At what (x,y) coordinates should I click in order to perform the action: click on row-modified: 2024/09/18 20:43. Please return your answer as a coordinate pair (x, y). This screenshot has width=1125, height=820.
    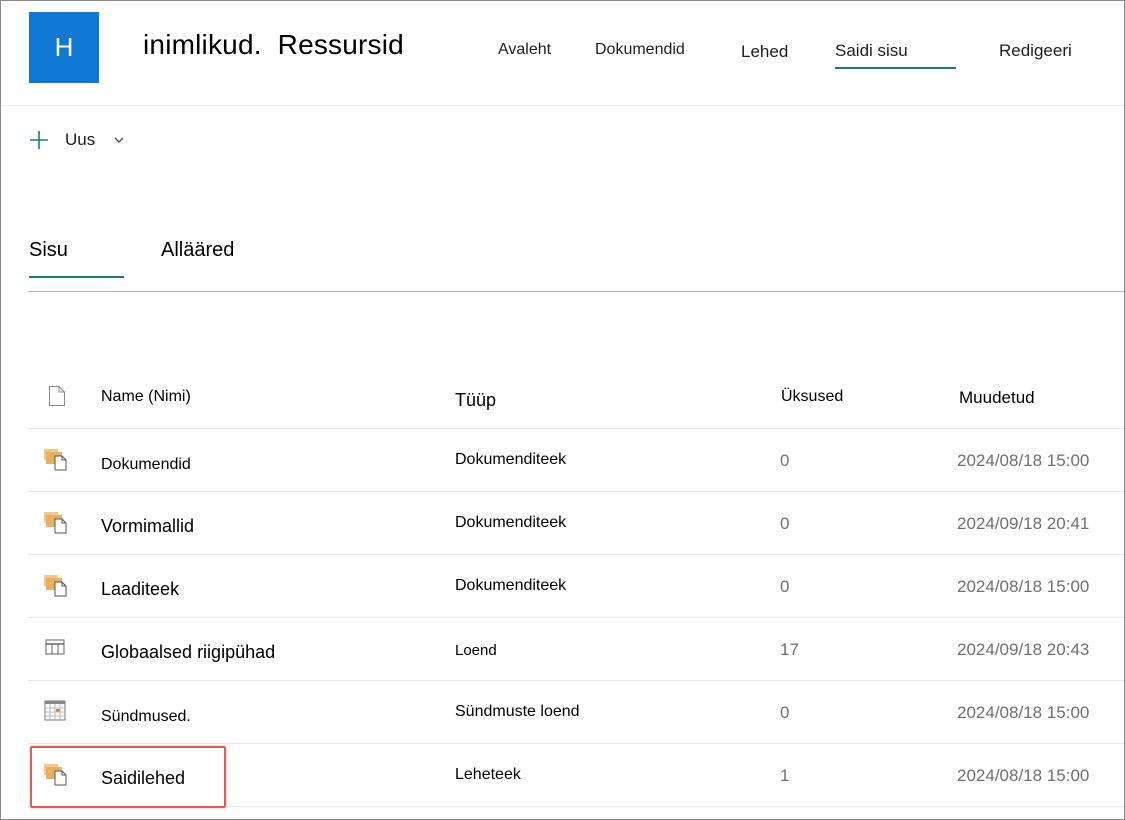
    Looking at the image, I should click on (1023, 649).